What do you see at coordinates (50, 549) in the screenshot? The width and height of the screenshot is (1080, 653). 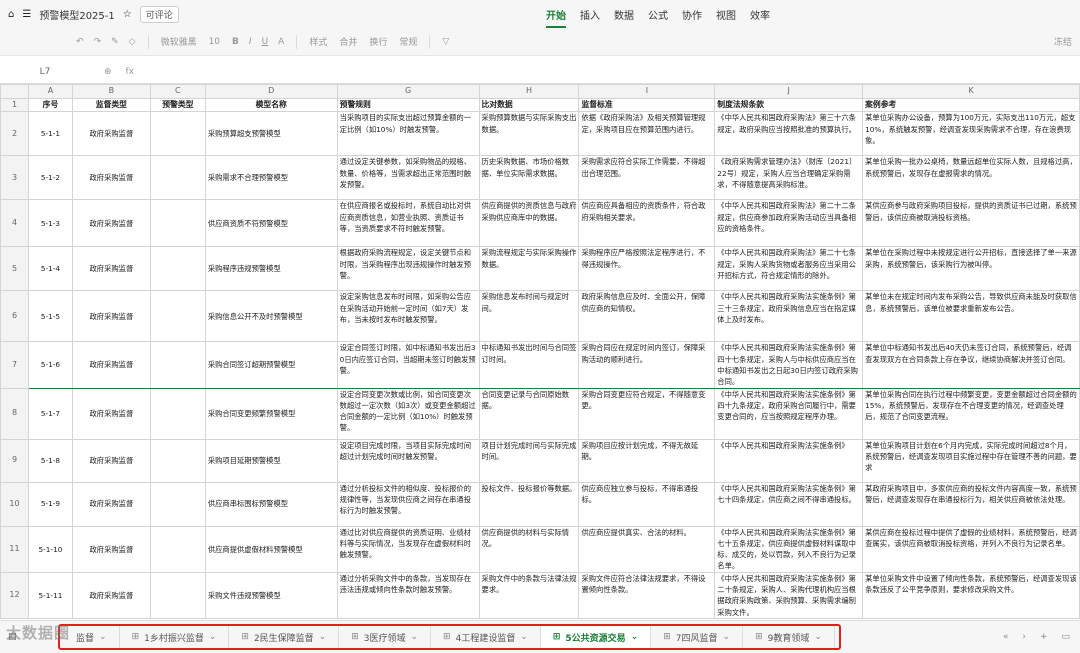 I see `table-cell: 5-1-10` at bounding box center [50, 549].